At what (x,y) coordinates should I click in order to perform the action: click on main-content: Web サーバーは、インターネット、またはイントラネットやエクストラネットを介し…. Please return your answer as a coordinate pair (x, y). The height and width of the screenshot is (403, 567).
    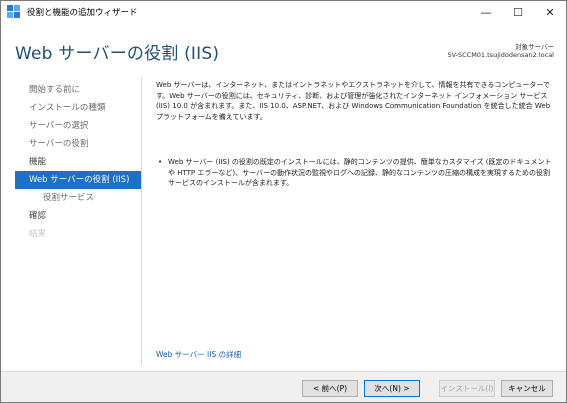
    Looking at the image, I should click on (356, 101).